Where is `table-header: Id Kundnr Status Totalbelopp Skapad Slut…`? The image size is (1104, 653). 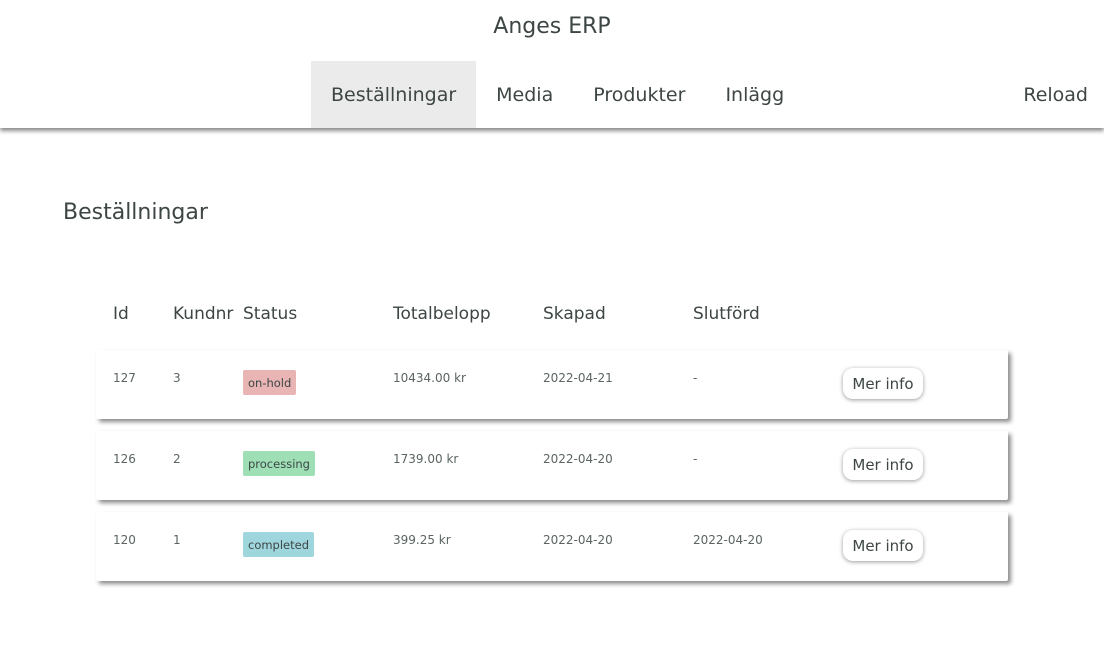
table-header: Id Kundnr Status Totalbelopp Skapad Slut… is located at coordinates (552, 317).